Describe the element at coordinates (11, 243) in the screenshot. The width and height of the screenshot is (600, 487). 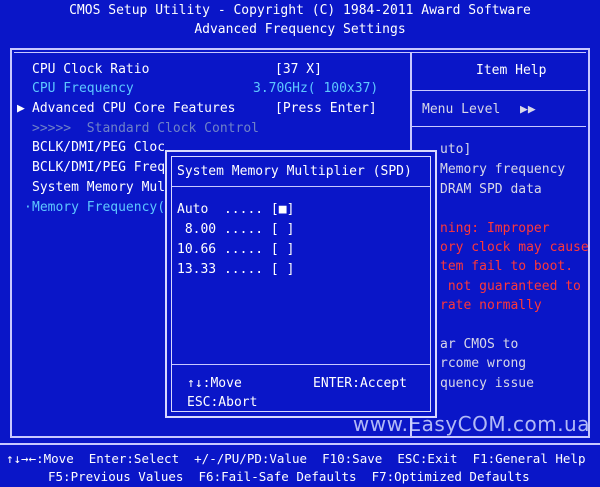
I see `frame-left` at that location.